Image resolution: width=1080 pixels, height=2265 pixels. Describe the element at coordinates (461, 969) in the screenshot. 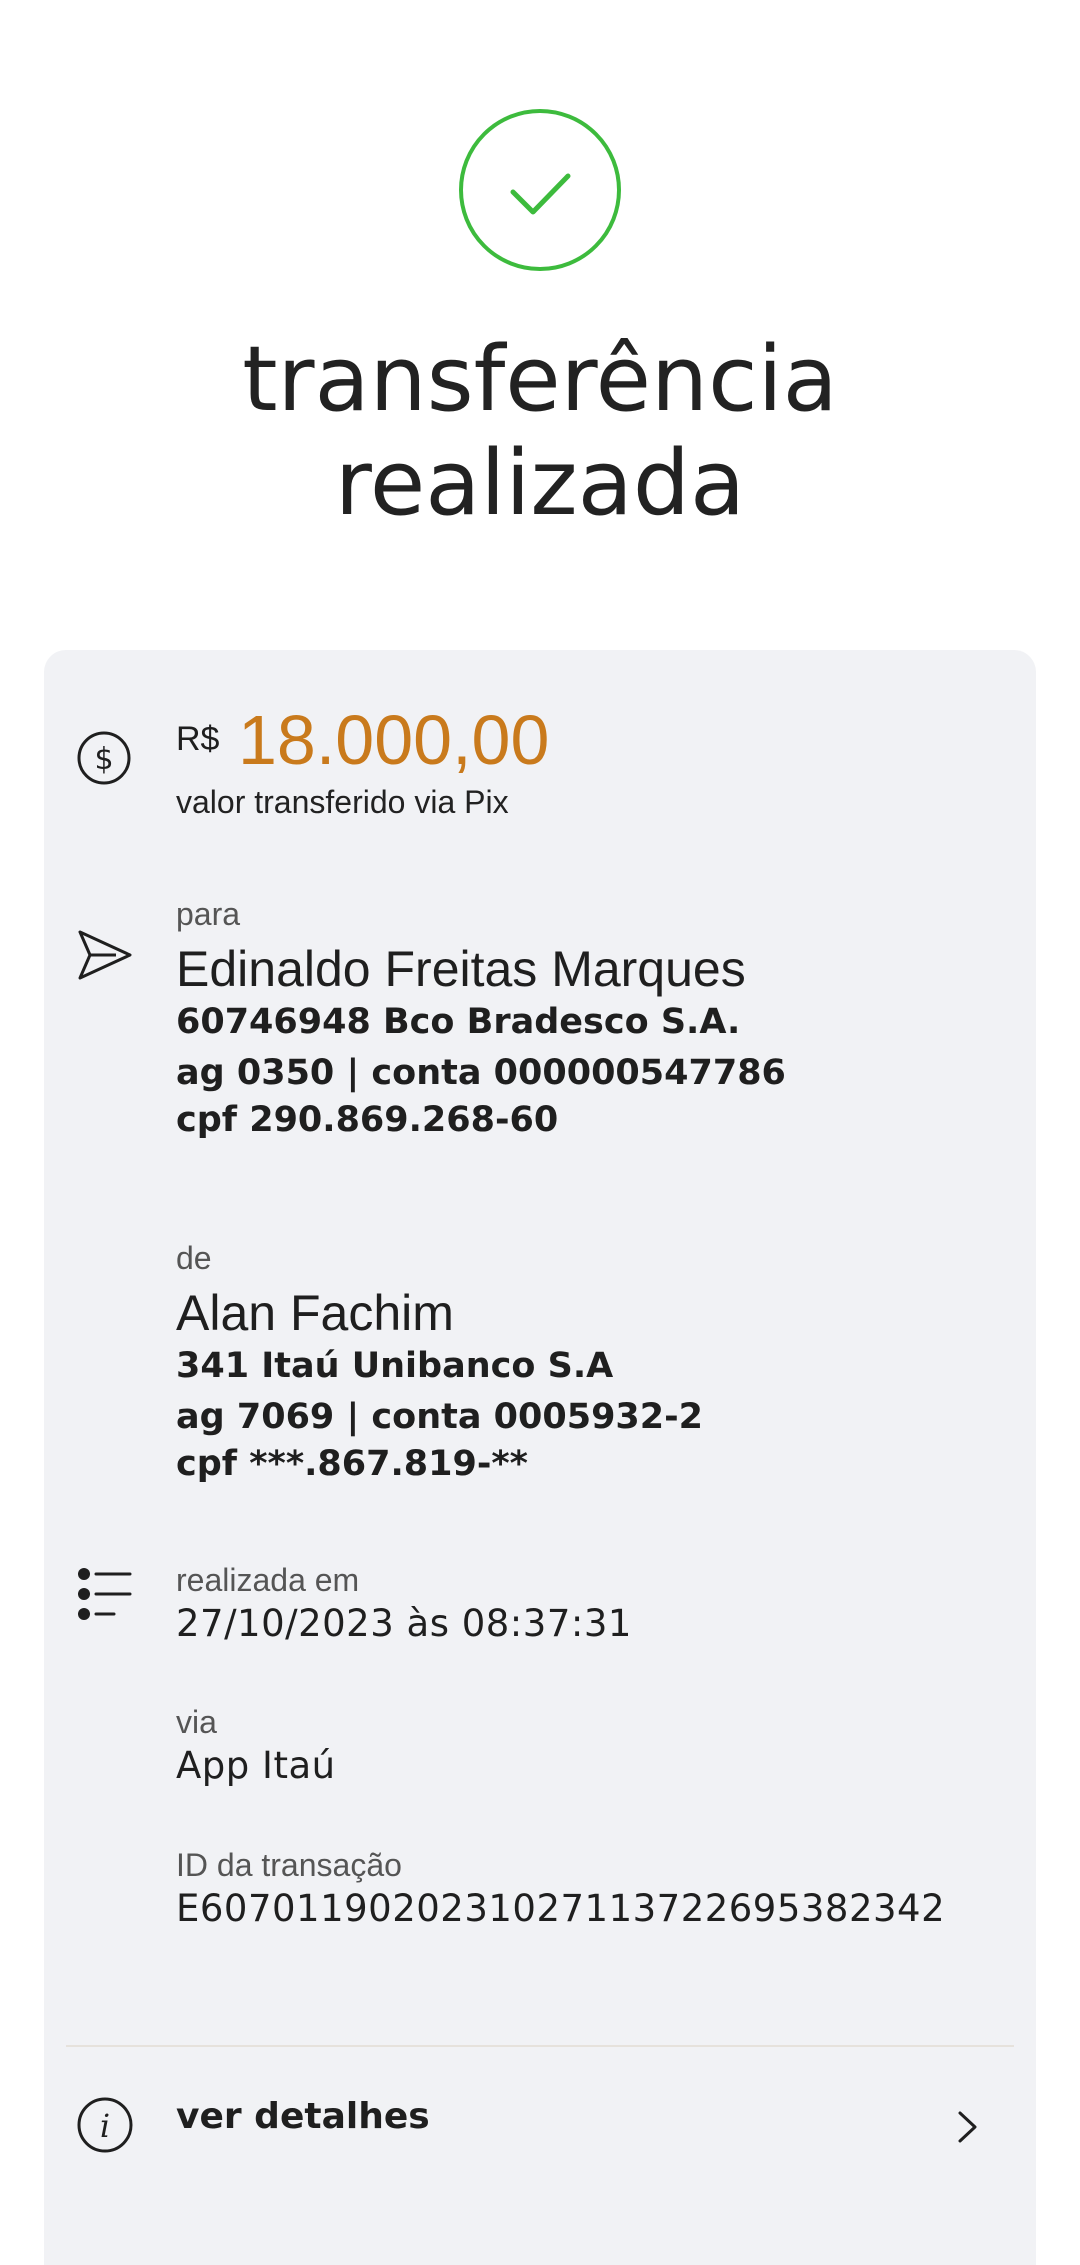

I see `recipient-name: Edinaldo Freitas Marques` at that location.